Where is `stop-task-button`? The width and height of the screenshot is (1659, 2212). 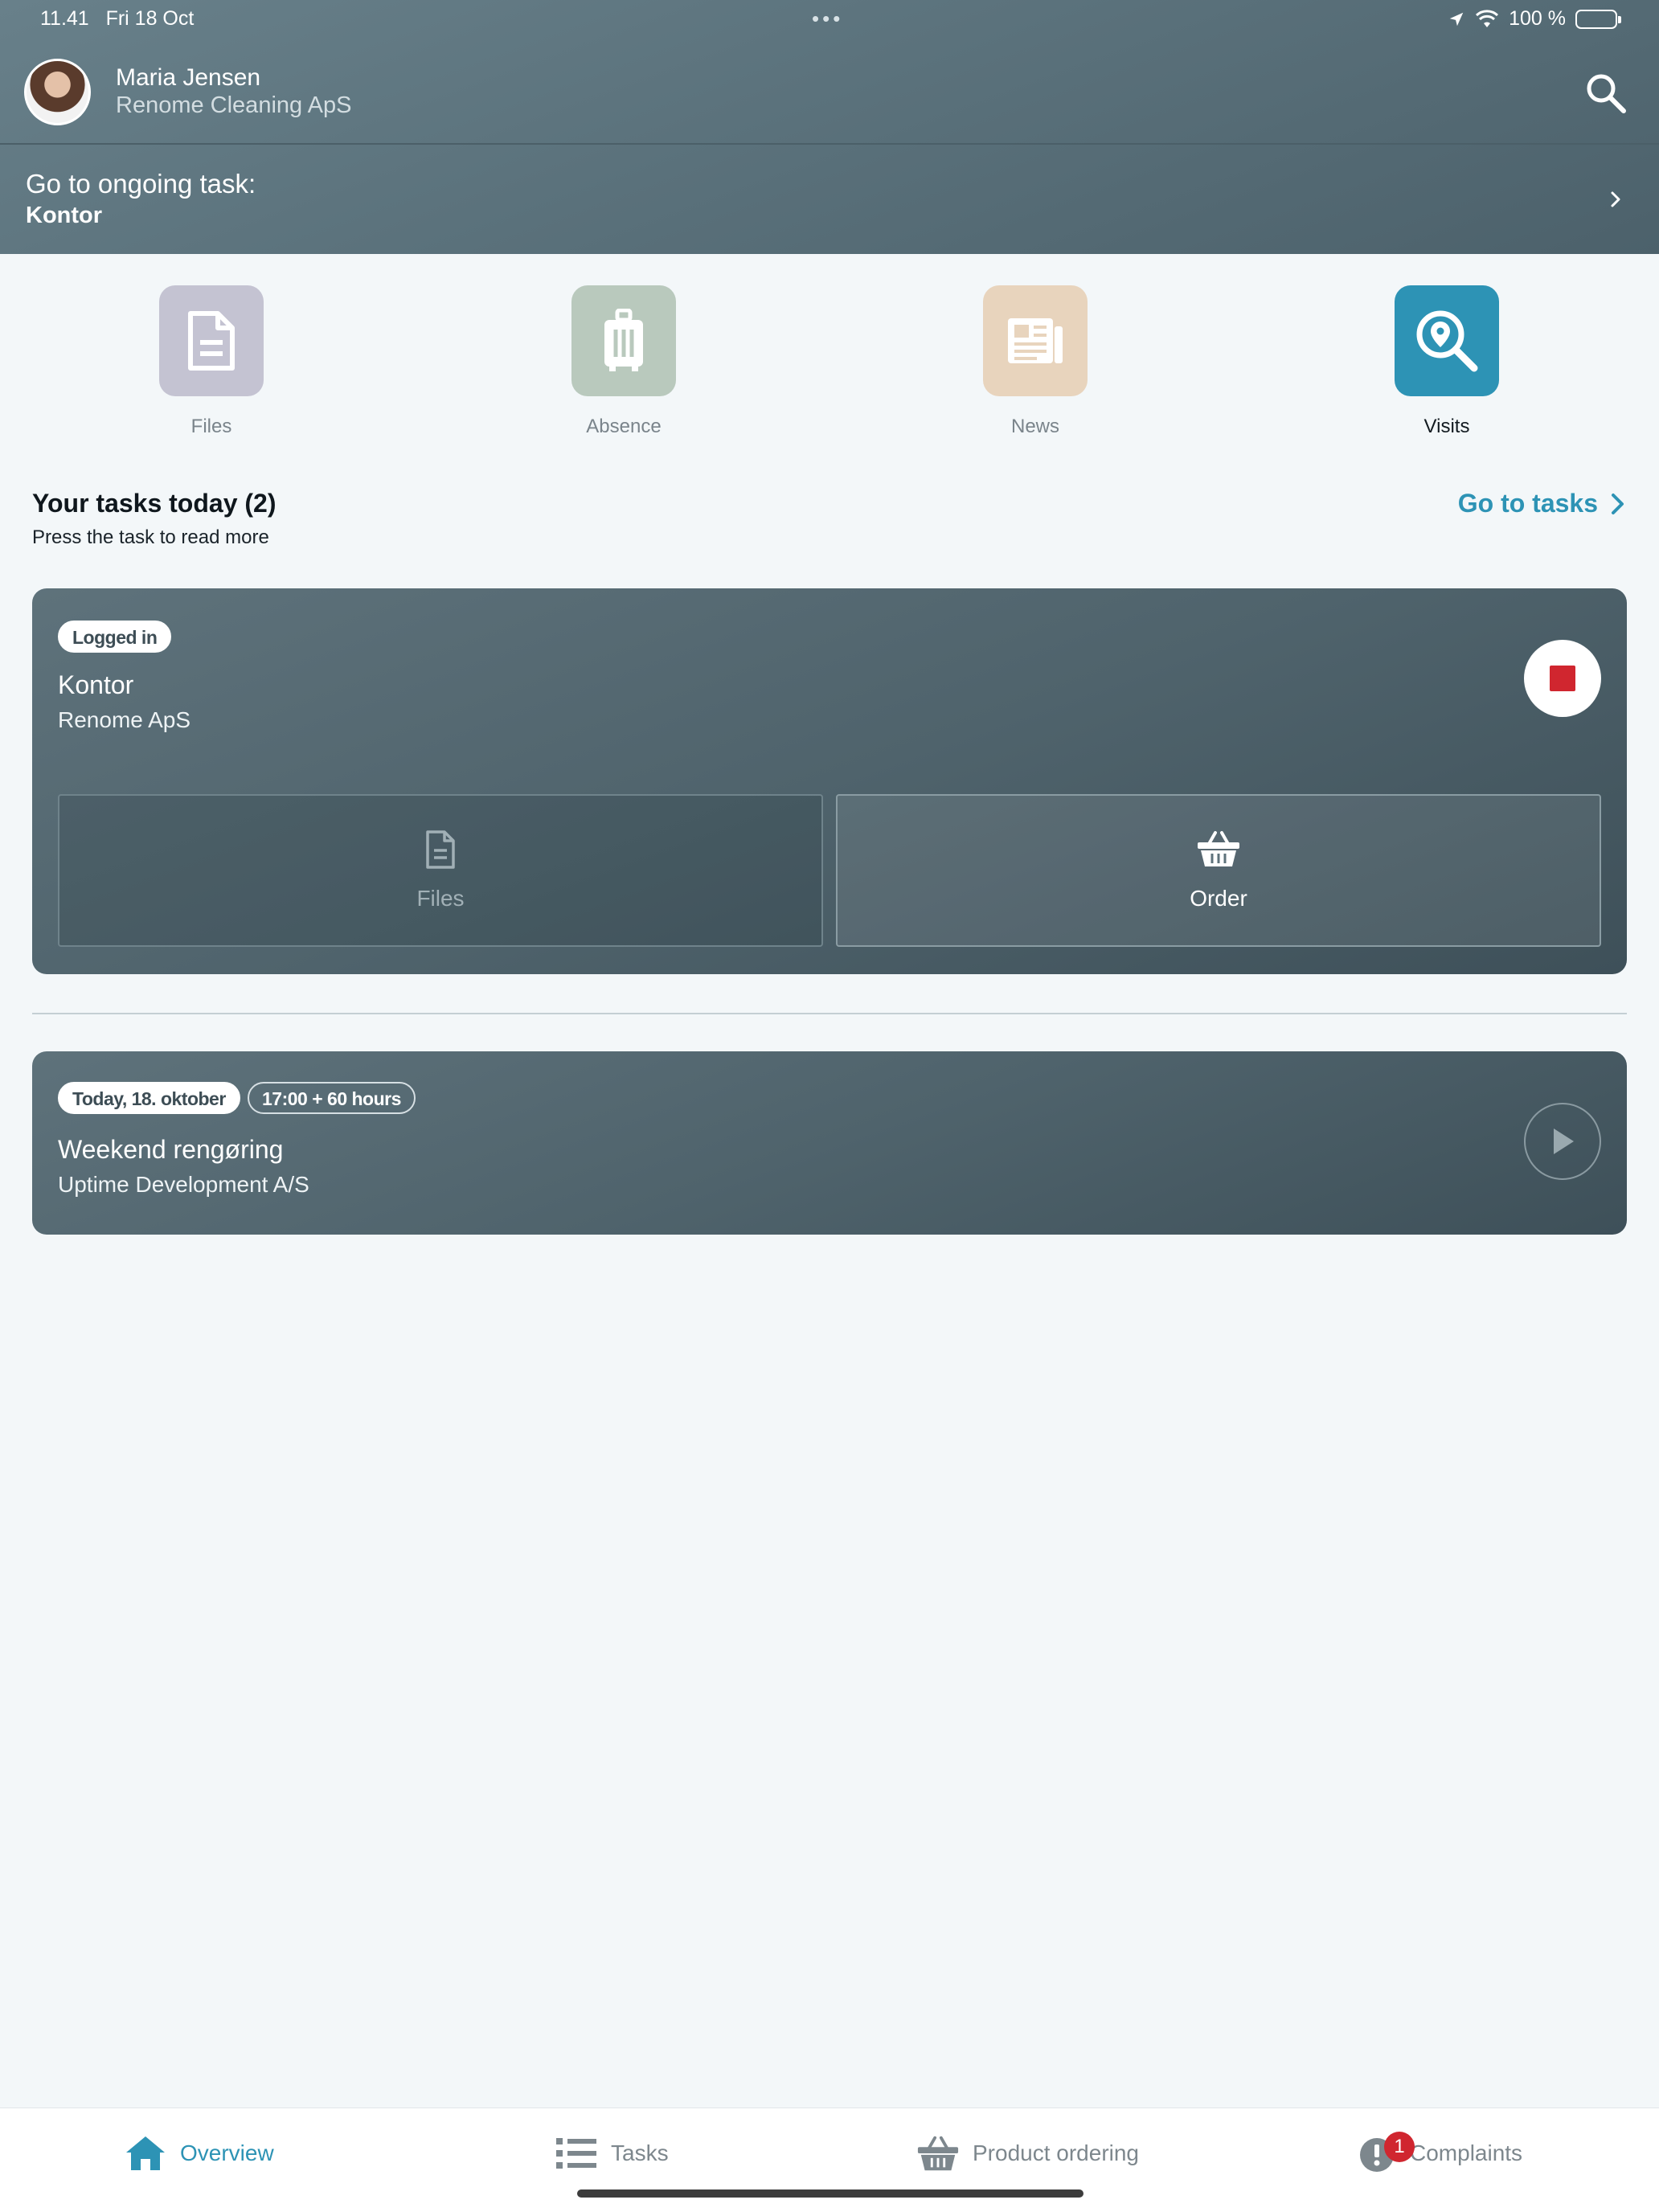
stop-task-button is located at coordinates (1562, 678).